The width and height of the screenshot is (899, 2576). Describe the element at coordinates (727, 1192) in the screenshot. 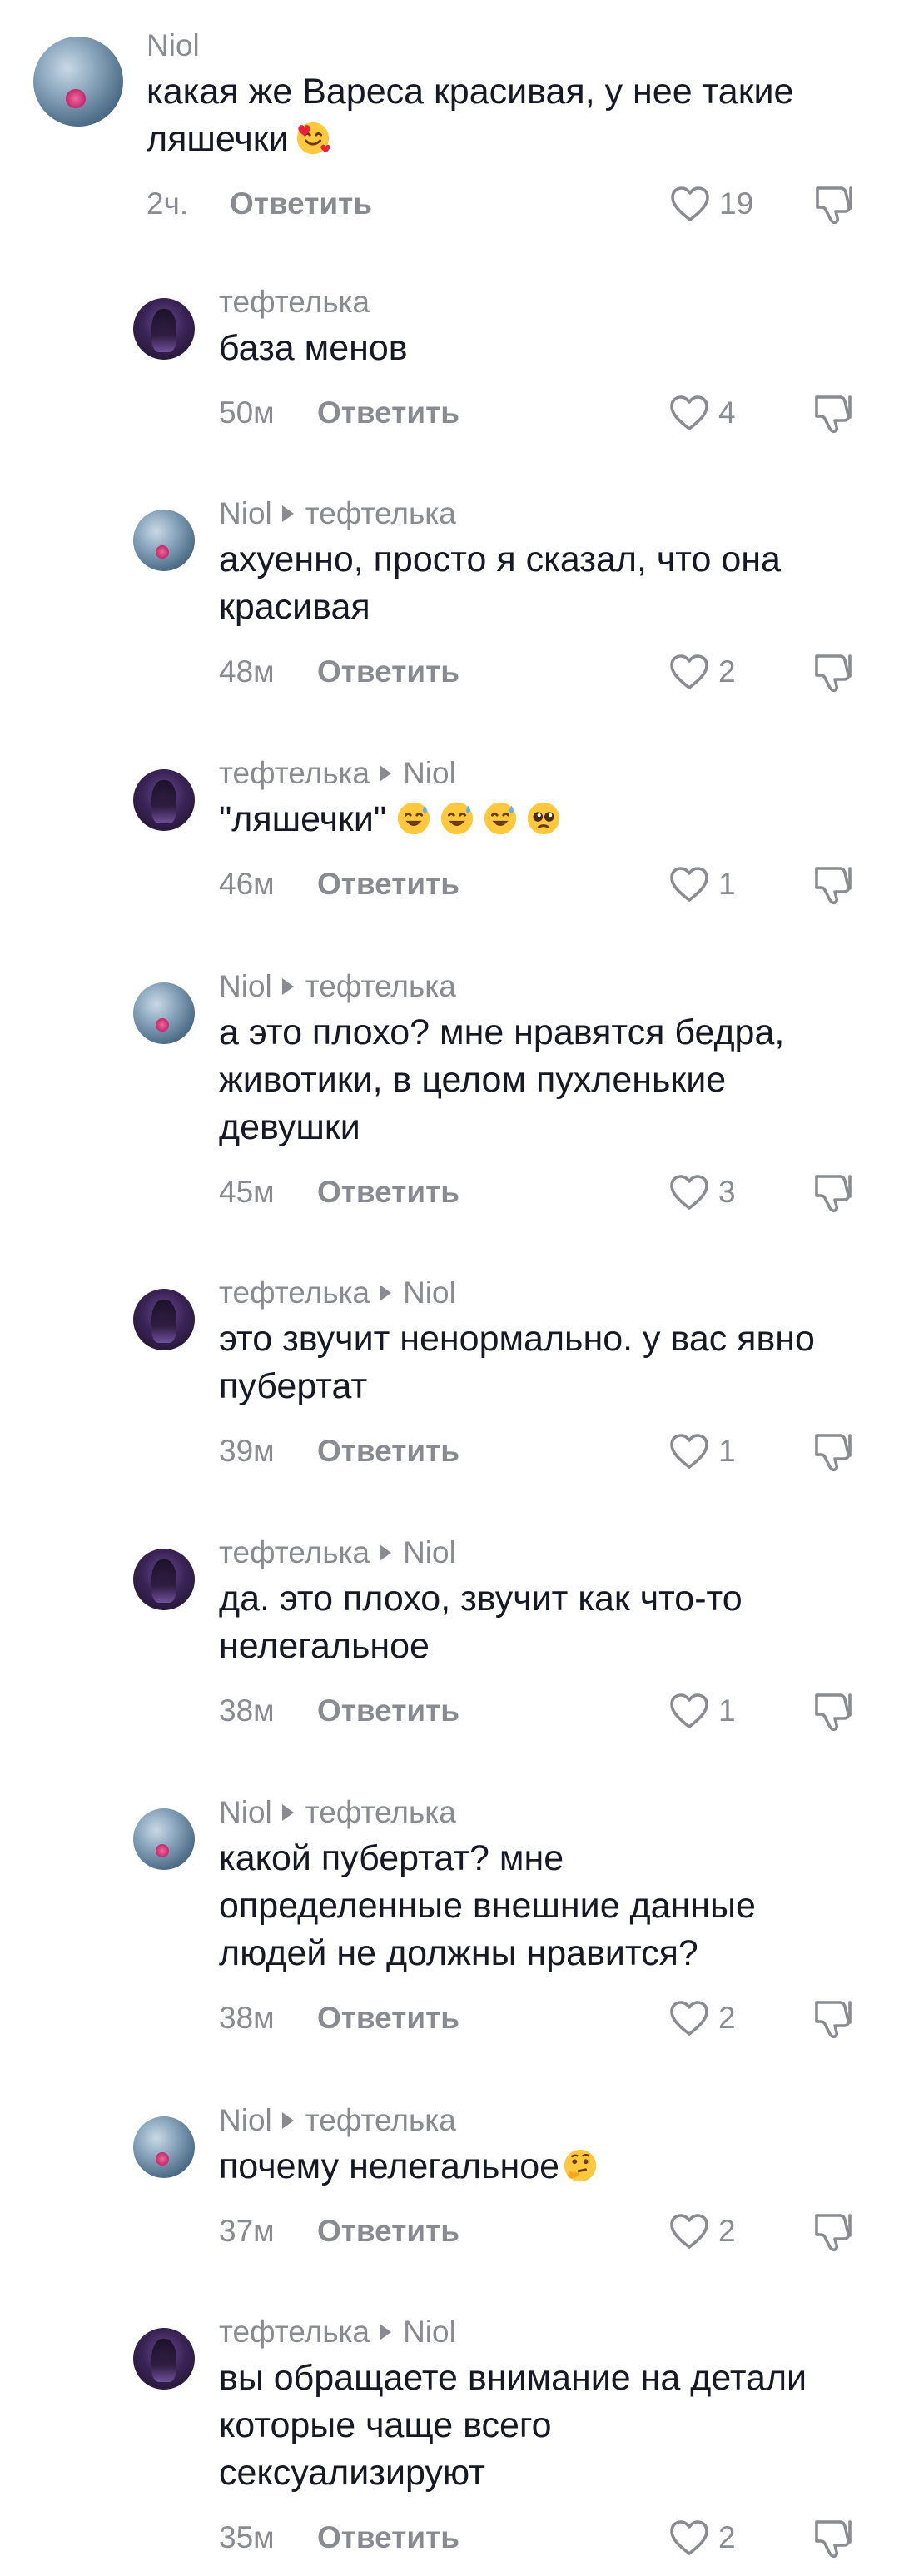

I see `like-count: 3` at that location.